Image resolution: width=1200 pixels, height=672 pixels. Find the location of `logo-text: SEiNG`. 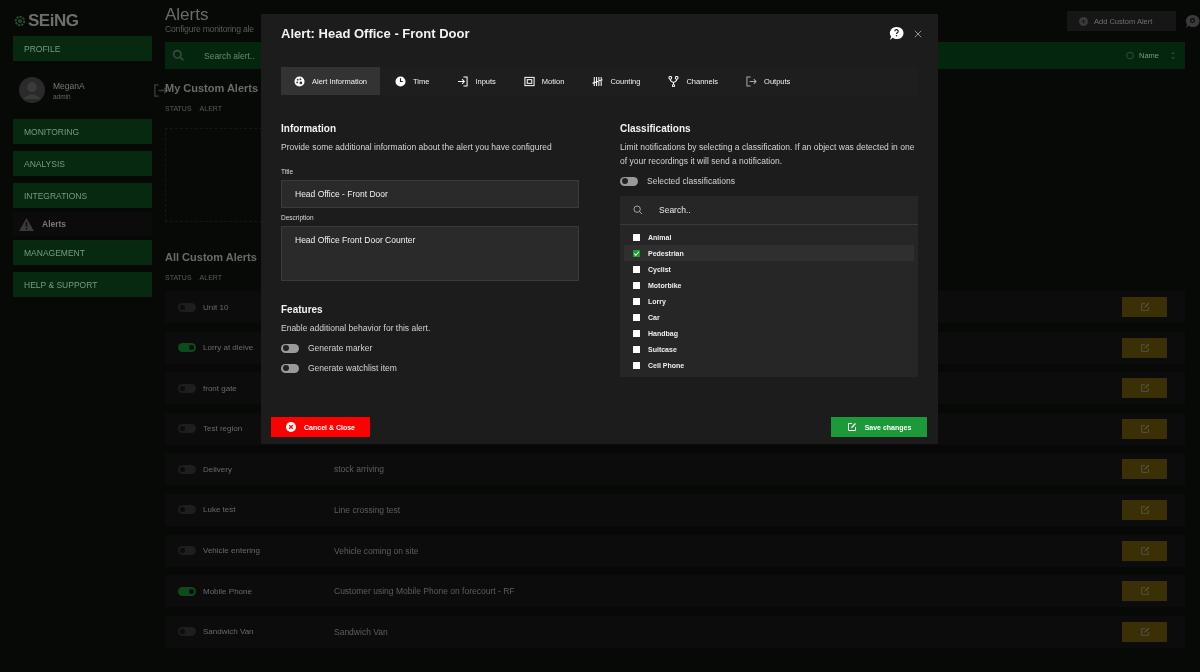

logo-text: SEiNG is located at coordinates (53, 21).